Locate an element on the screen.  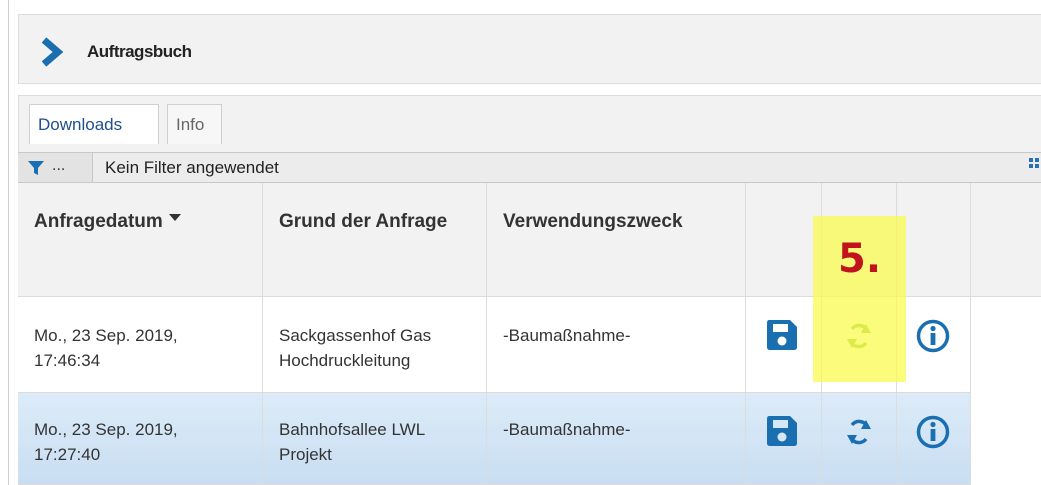
tab-downloads: Downloads is located at coordinates (94, 124).